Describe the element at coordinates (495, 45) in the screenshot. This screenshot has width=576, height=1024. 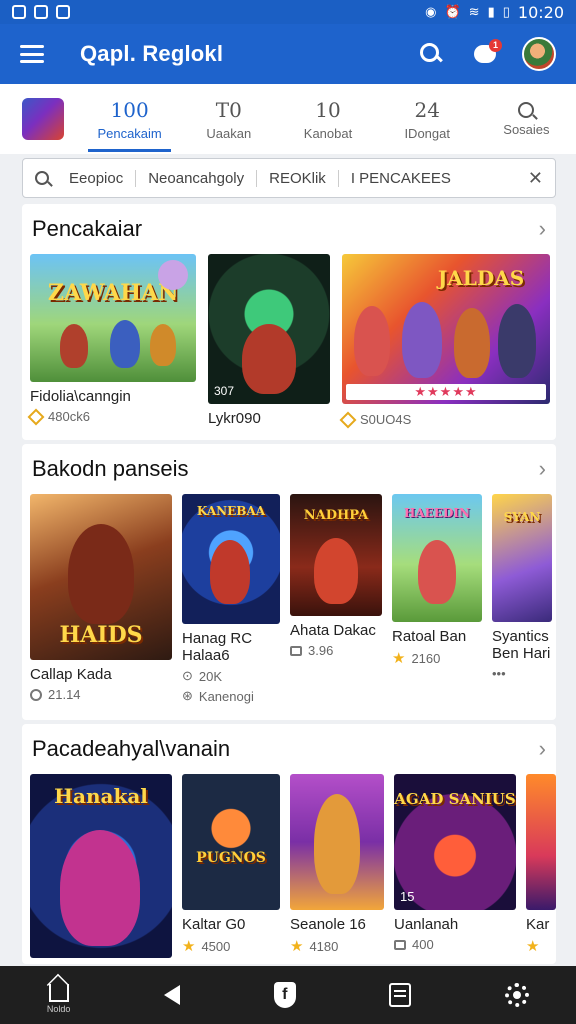
I see `notification-badge: 1` at that location.